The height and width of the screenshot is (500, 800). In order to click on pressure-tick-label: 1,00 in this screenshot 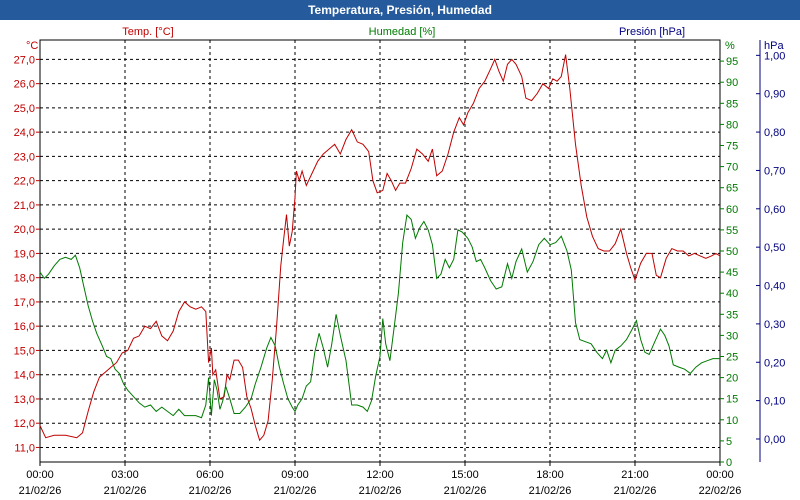, I will do `click(774, 56)`.